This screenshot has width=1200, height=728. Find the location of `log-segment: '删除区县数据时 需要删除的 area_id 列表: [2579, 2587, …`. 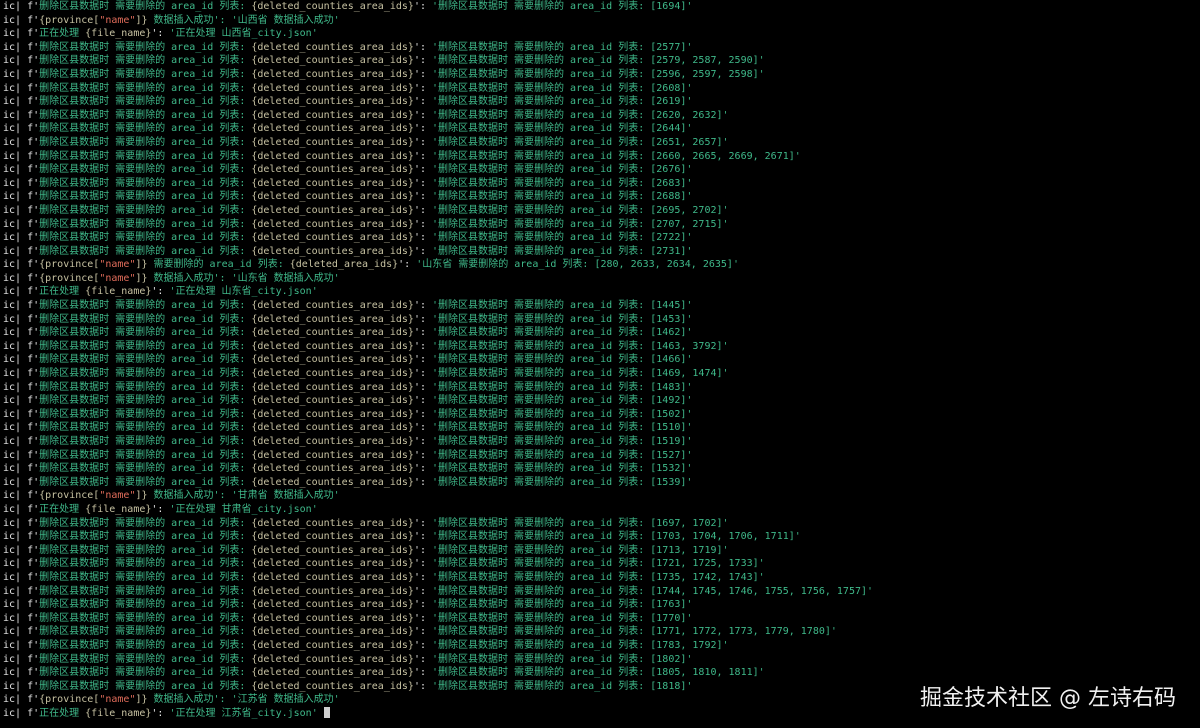

log-segment: '删除区县数据时 需要删除的 area_id 列表: [2579, 2587, … is located at coordinates (598, 61).